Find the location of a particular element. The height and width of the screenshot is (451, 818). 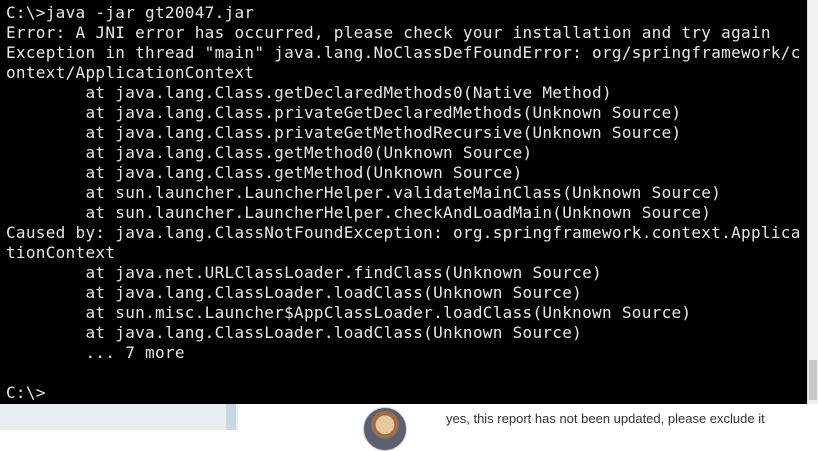

console-line: C:\>java -jar gt20047.jar is located at coordinates (130, 12).